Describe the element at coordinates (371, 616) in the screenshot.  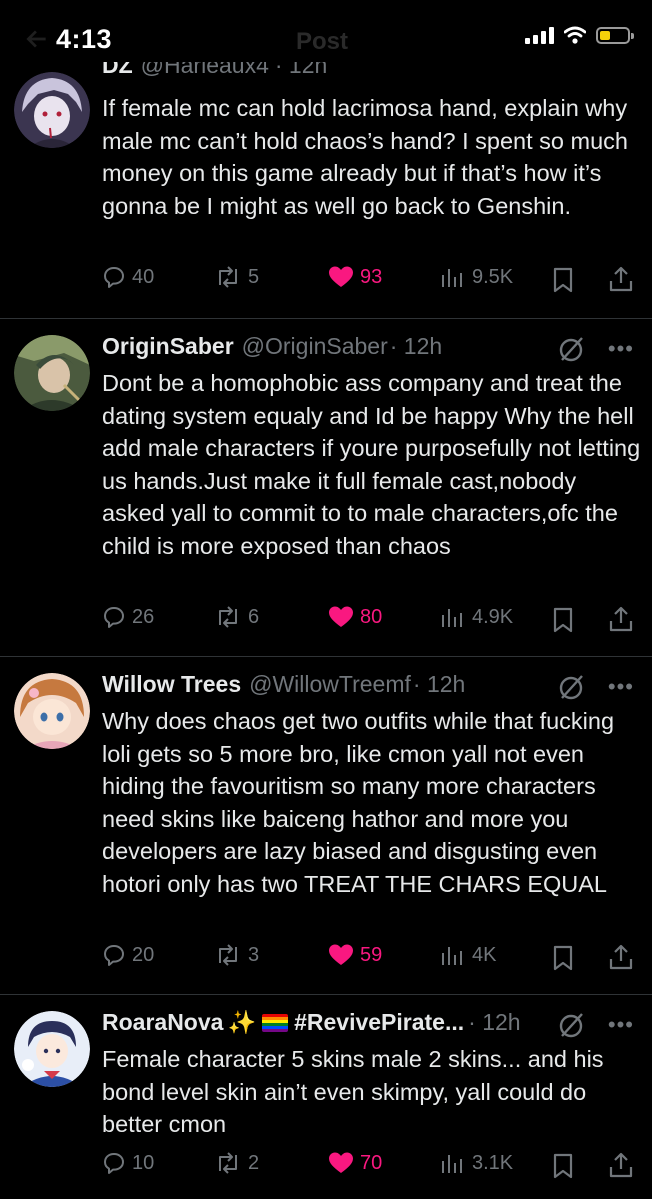
I see `like-count: 80` at that location.